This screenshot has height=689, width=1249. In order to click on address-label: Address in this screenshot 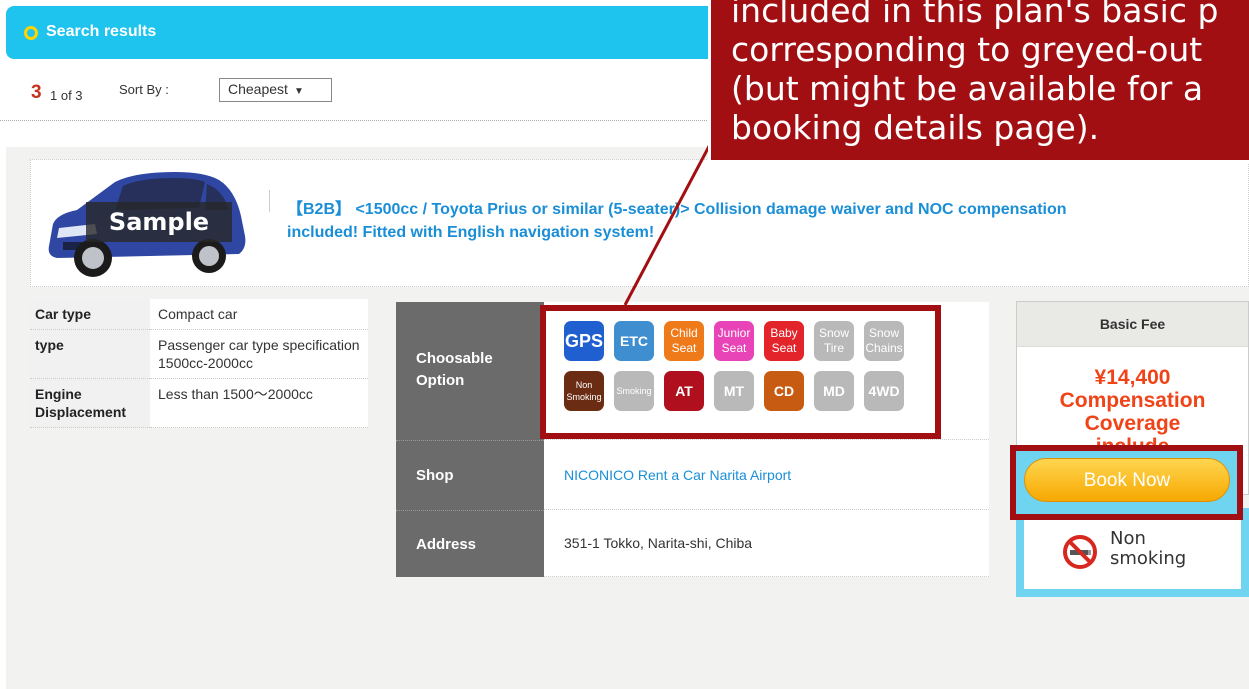, I will do `click(470, 543)`.